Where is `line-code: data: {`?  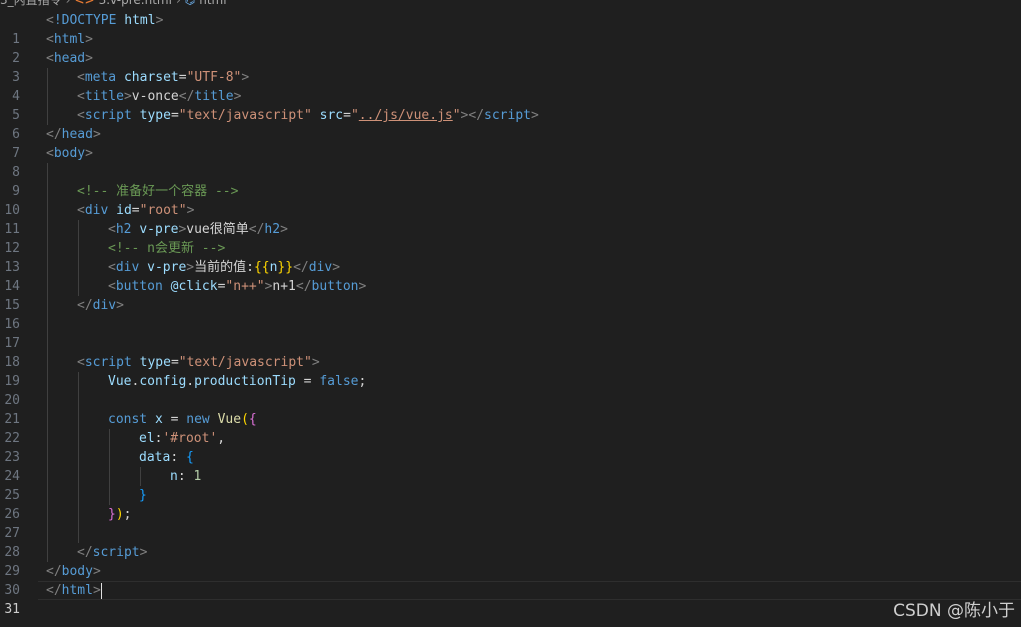 line-code: data: { is located at coordinates (166, 457).